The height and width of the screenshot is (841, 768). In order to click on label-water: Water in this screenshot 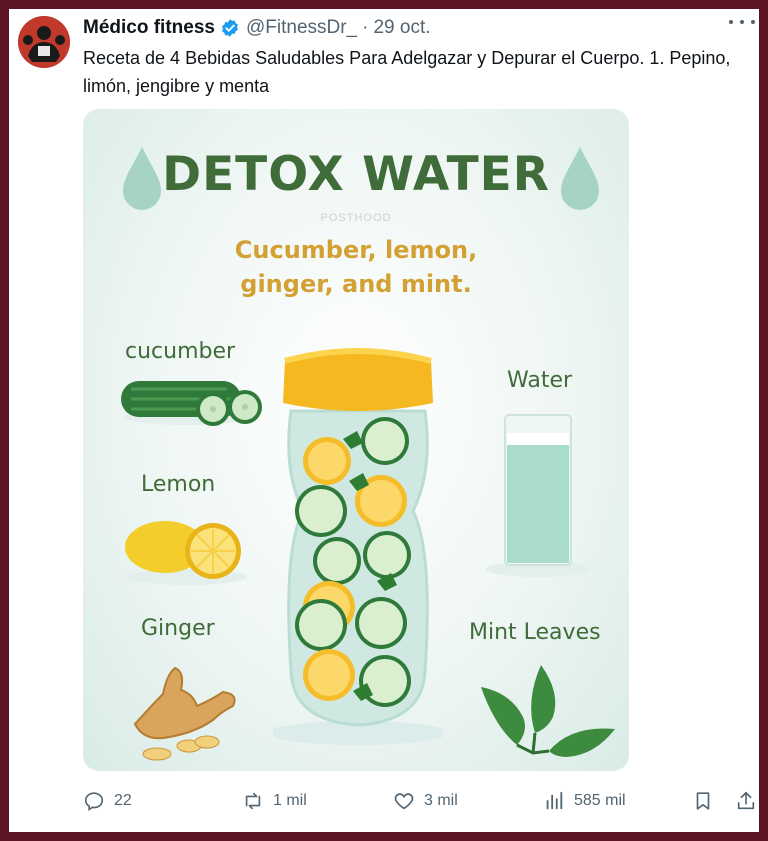, I will do `click(540, 380)`.